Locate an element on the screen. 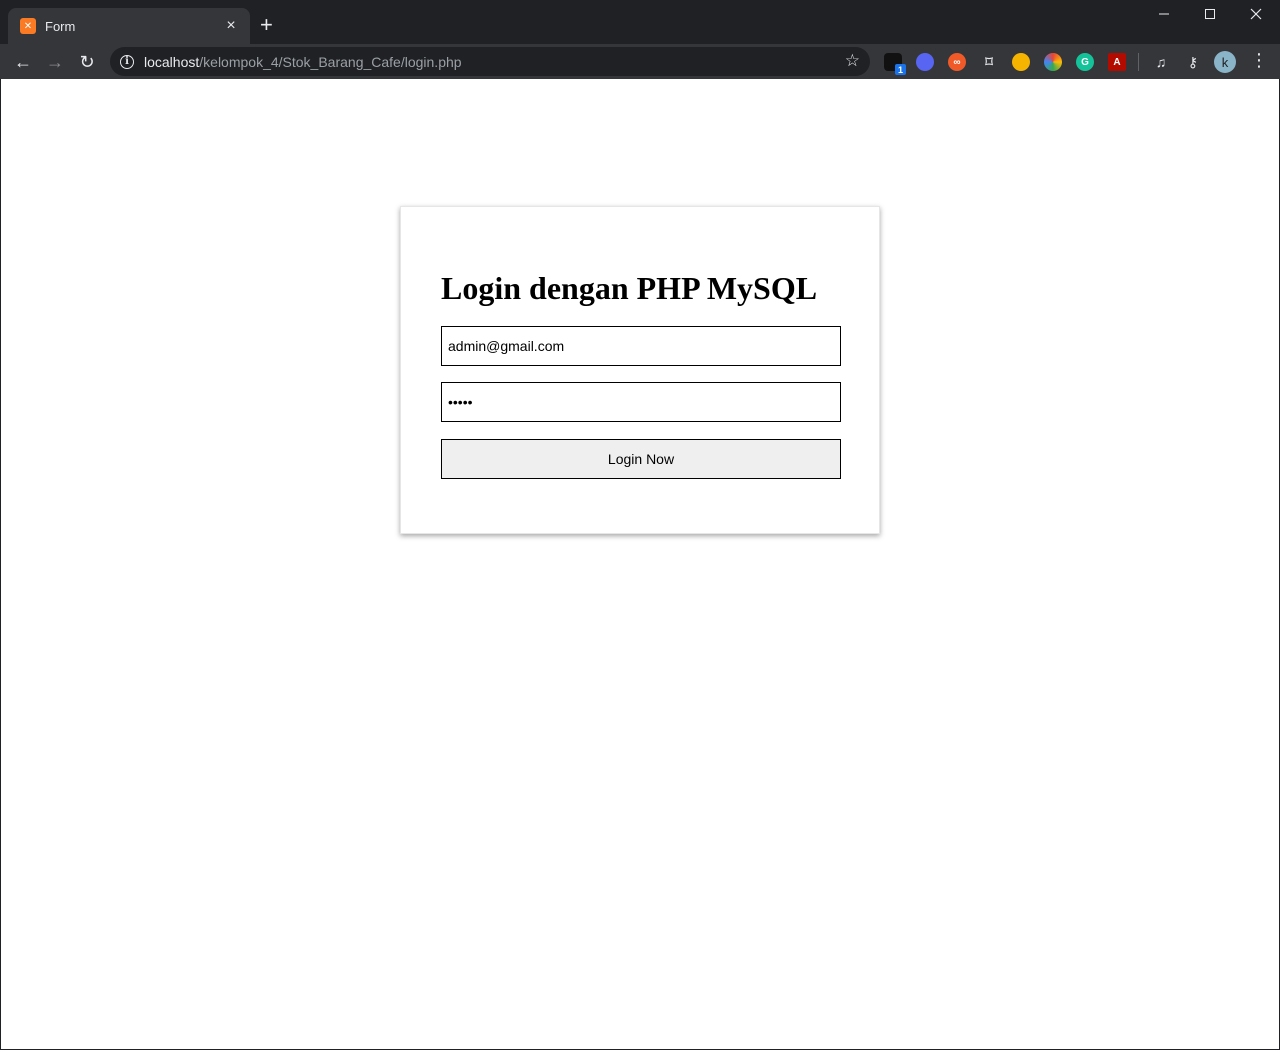  url-host: localhost is located at coordinates (172, 61).